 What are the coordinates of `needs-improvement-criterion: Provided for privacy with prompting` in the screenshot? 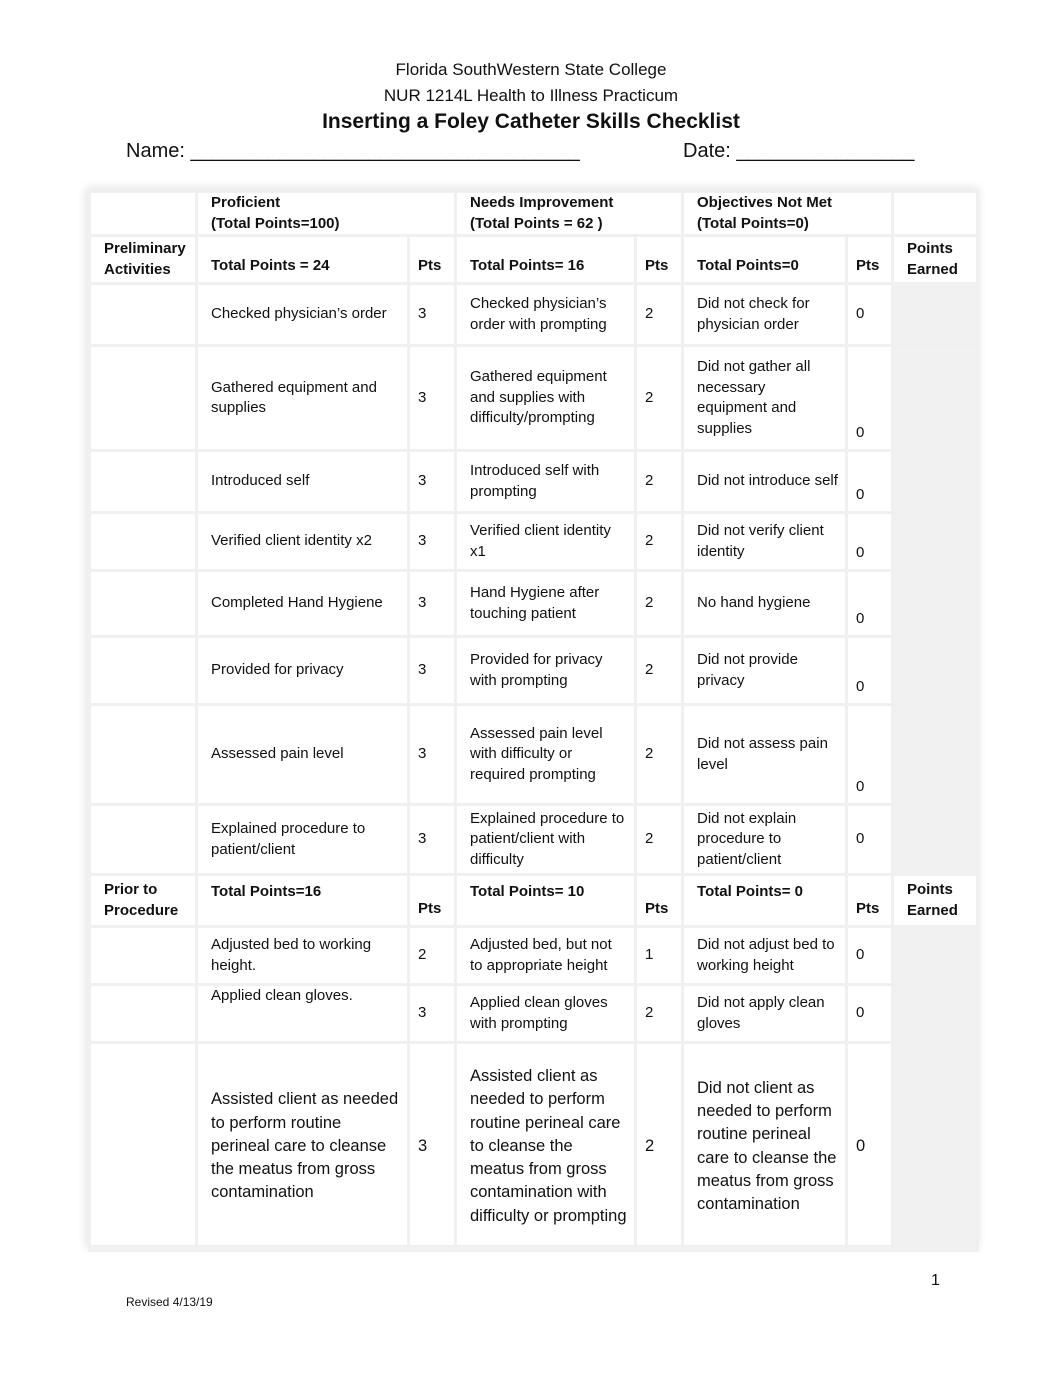 It's located at (545, 670).